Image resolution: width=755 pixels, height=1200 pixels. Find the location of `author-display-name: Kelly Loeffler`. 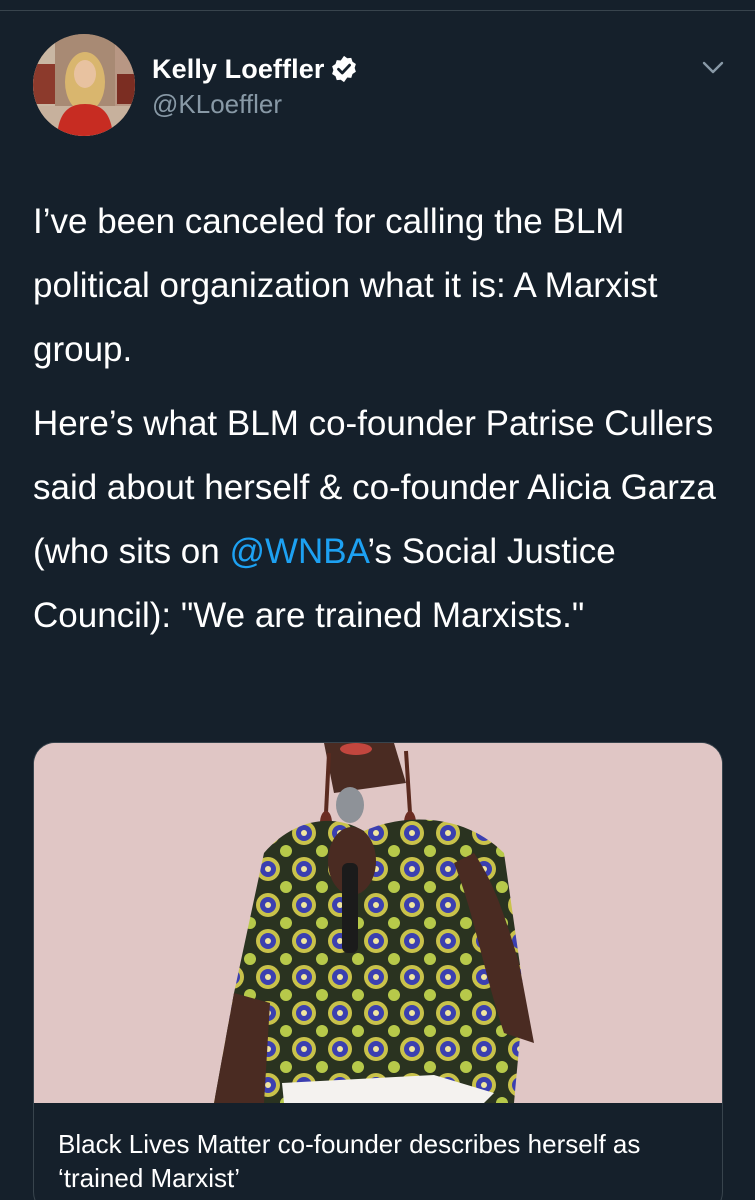

author-display-name: Kelly Loeffler is located at coordinates (238, 69).